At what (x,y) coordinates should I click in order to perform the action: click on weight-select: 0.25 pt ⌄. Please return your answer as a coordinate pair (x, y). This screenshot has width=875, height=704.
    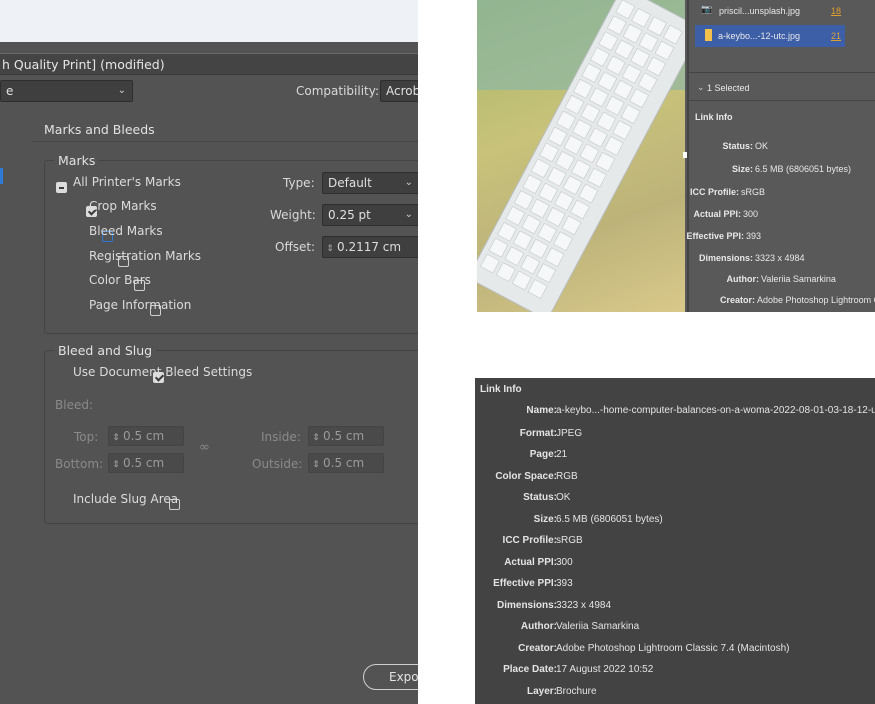
    Looking at the image, I should click on (370, 215).